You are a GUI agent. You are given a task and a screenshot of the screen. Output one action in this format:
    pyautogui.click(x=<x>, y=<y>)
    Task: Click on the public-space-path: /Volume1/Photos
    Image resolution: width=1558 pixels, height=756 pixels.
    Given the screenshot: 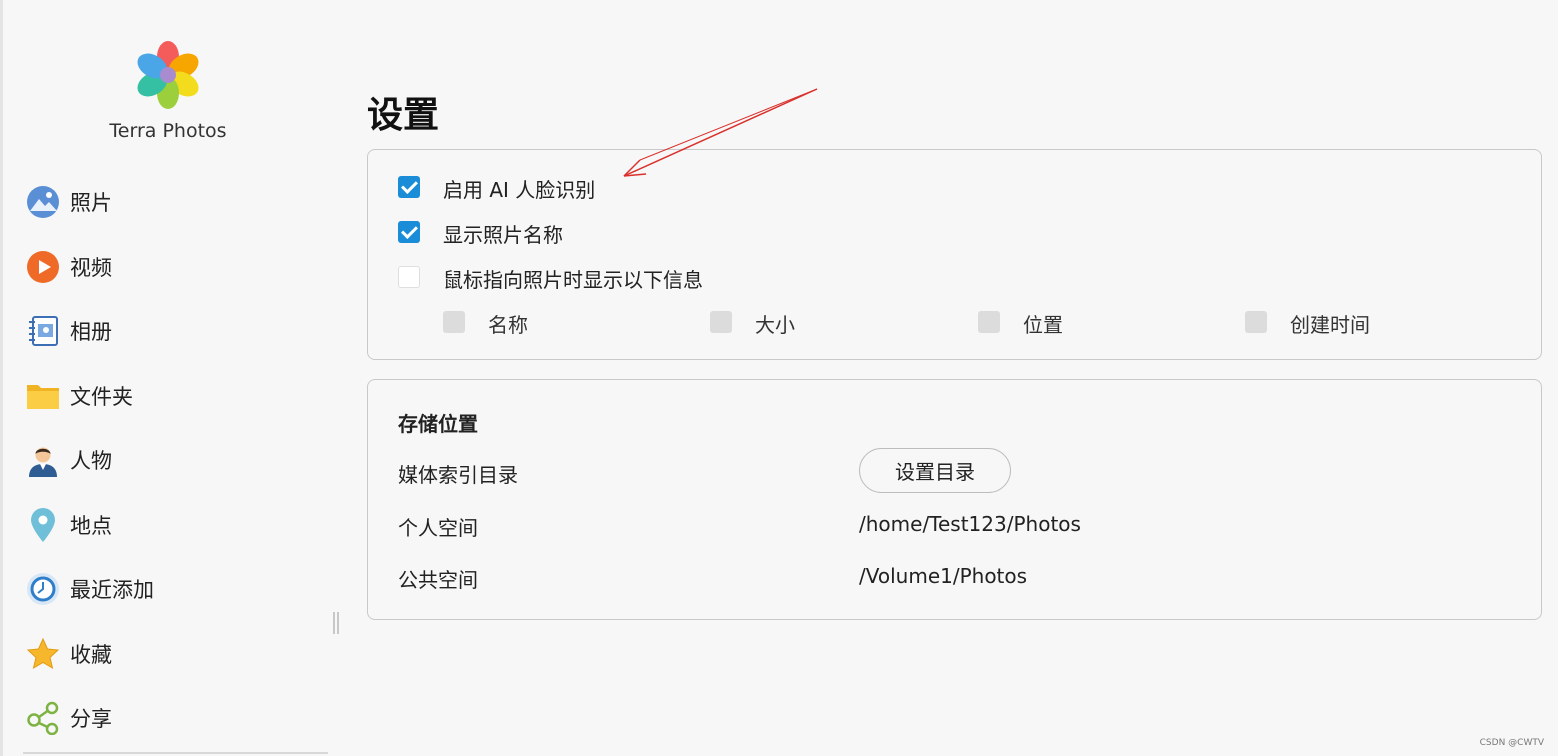 What is the action you would take?
    pyautogui.click(x=943, y=576)
    